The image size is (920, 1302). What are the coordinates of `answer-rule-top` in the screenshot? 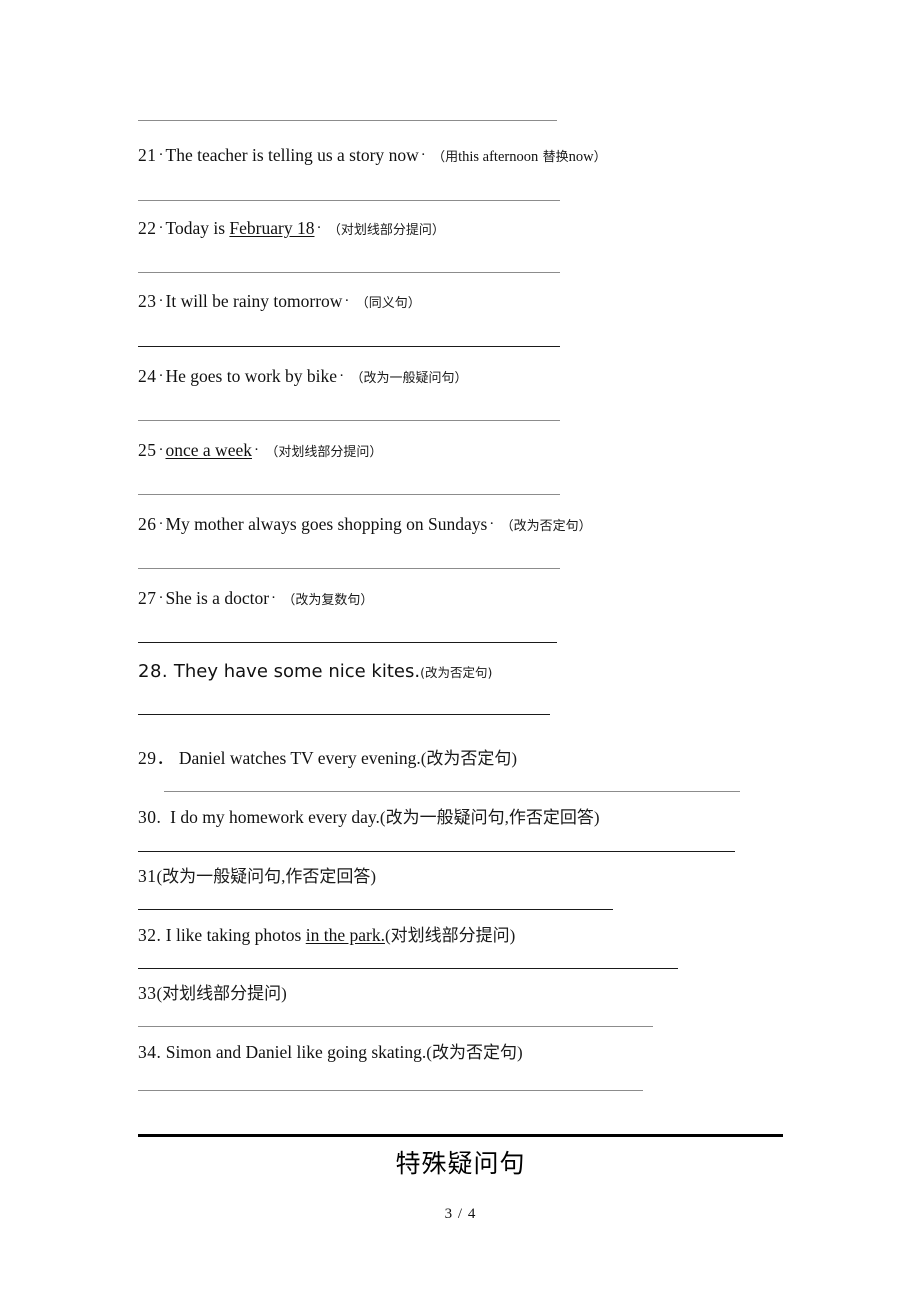 It's located at (347, 120).